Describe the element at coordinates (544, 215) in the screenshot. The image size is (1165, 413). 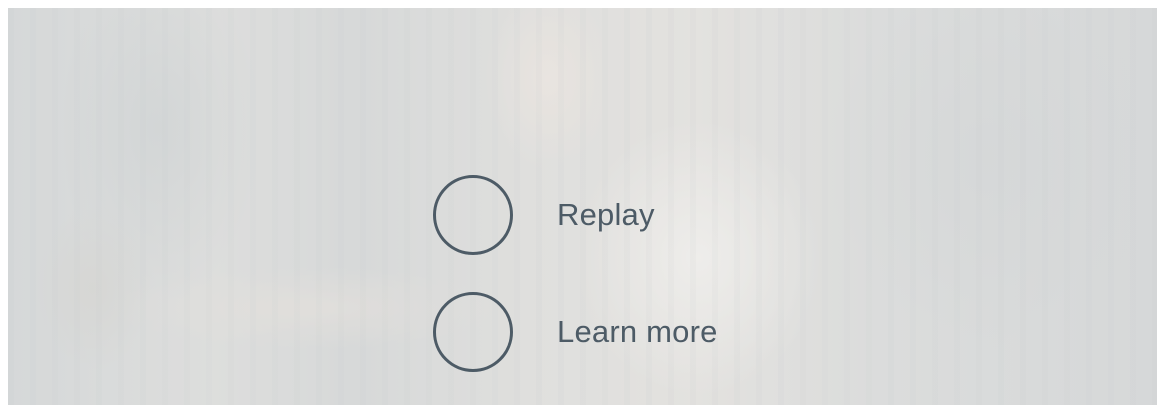
I see `replay-button: Replay` at that location.